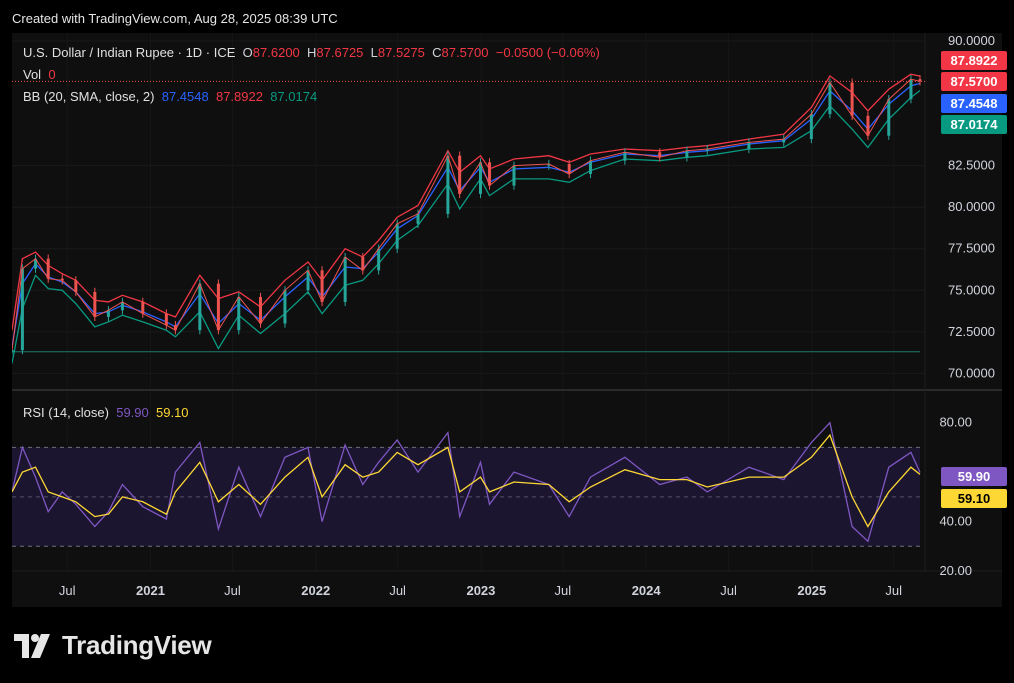 This screenshot has height=683, width=1014. What do you see at coordinates (971, 372) in the screenshot?
I see `price-tick-label: 70.0000` at bounding box center [971, 372].